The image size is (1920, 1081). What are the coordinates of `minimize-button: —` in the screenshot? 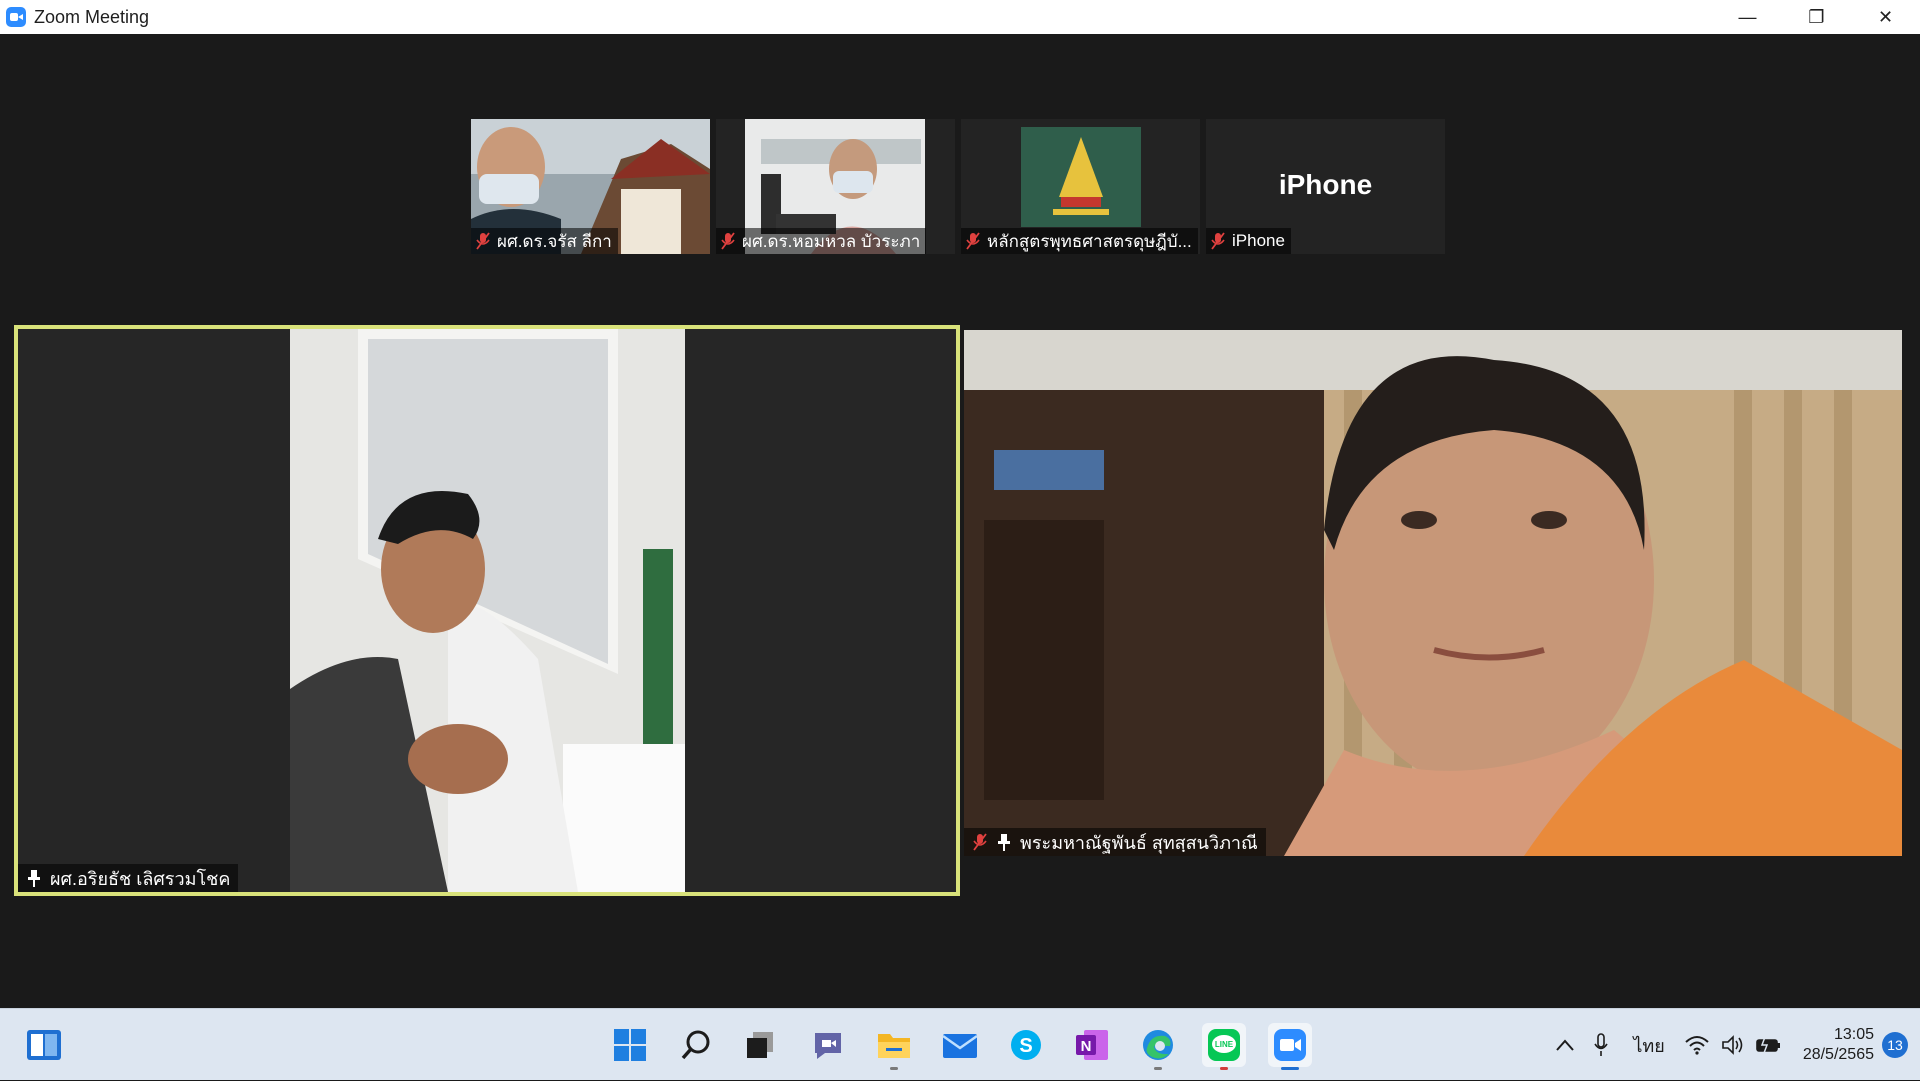 It's located at (1747, 17).